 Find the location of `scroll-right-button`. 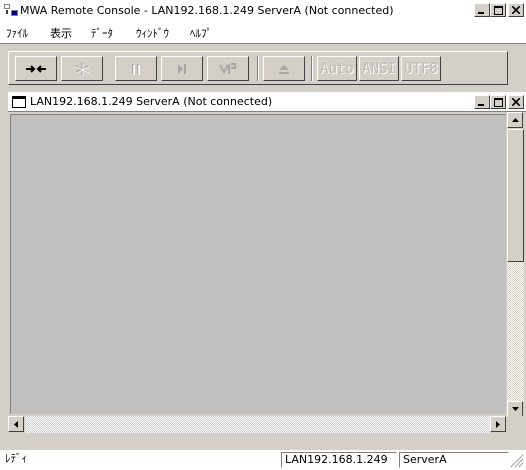

scroll-right-button is located at coordinates (498, 424).